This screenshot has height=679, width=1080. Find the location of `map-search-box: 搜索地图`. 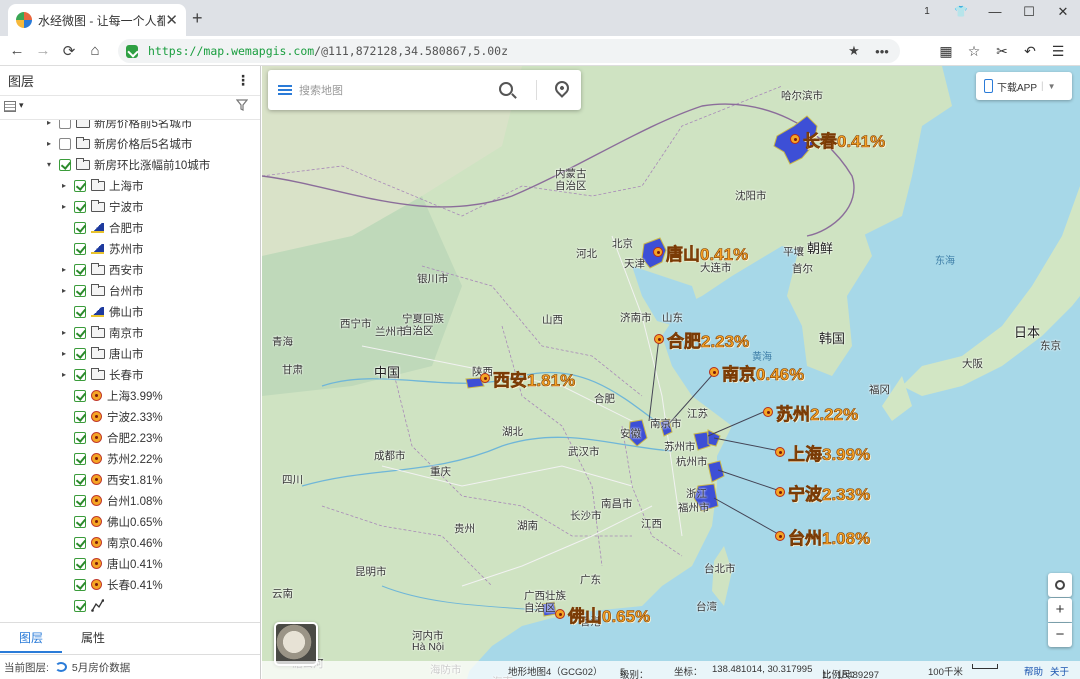

map-search-box: 搜索地图 is located at coordinates (424, 90).